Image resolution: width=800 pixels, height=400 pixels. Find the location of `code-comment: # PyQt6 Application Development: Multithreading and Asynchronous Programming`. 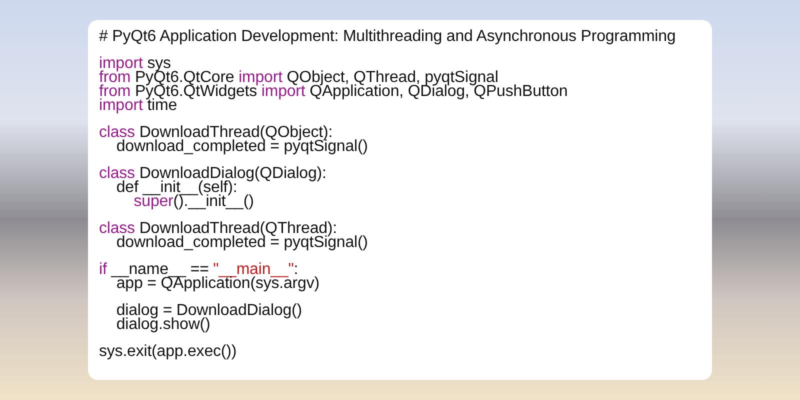

code-comment: # PyQt6 Application Development: Multithreading and Asynchronous Programming is located at coordinates (387, 37).